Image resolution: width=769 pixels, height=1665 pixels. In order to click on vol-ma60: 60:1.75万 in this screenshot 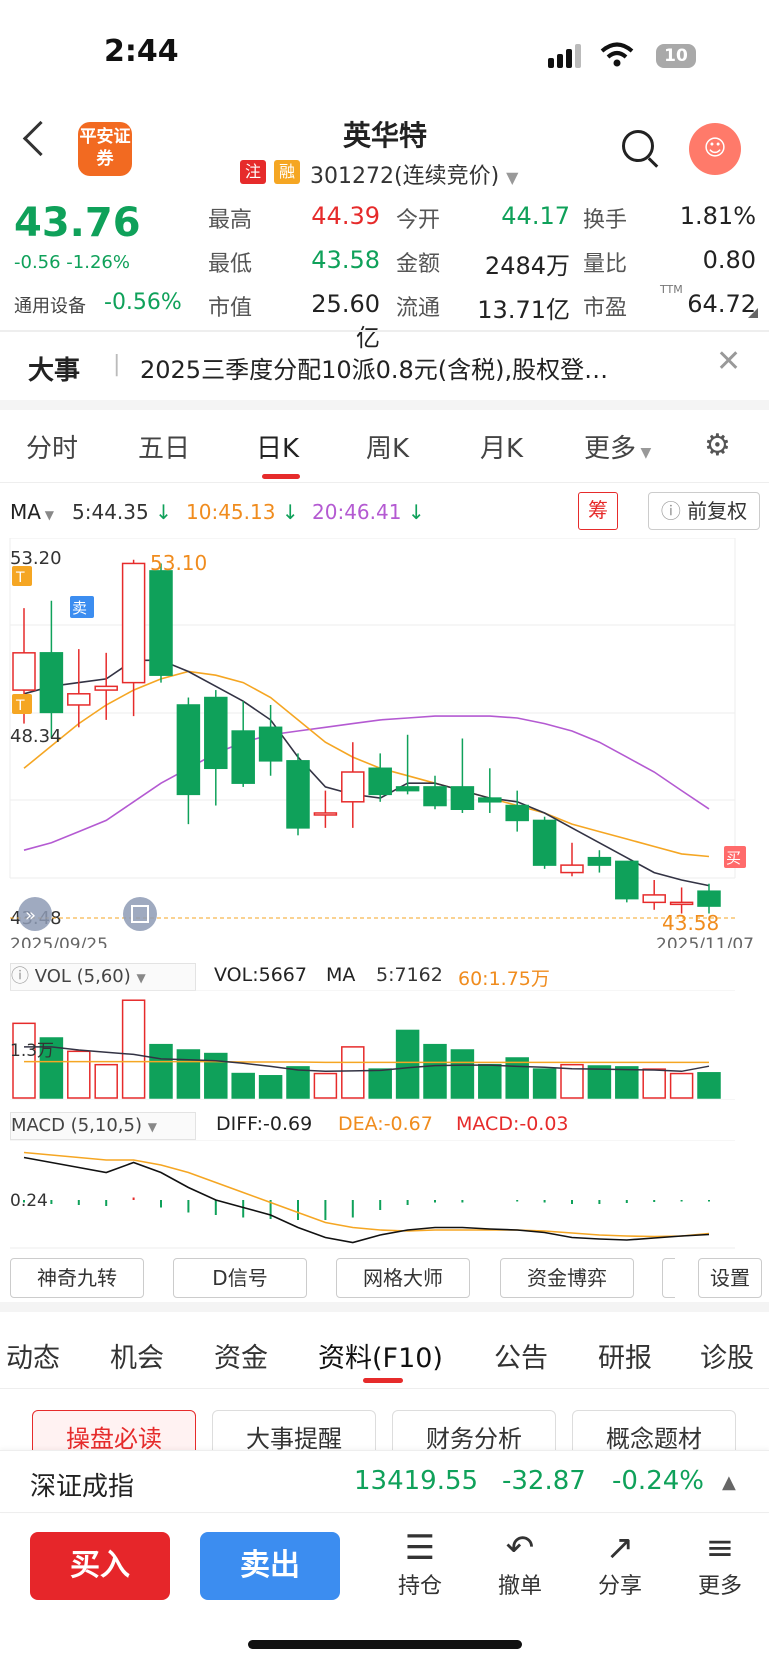, I will do `click(504, 979)`.